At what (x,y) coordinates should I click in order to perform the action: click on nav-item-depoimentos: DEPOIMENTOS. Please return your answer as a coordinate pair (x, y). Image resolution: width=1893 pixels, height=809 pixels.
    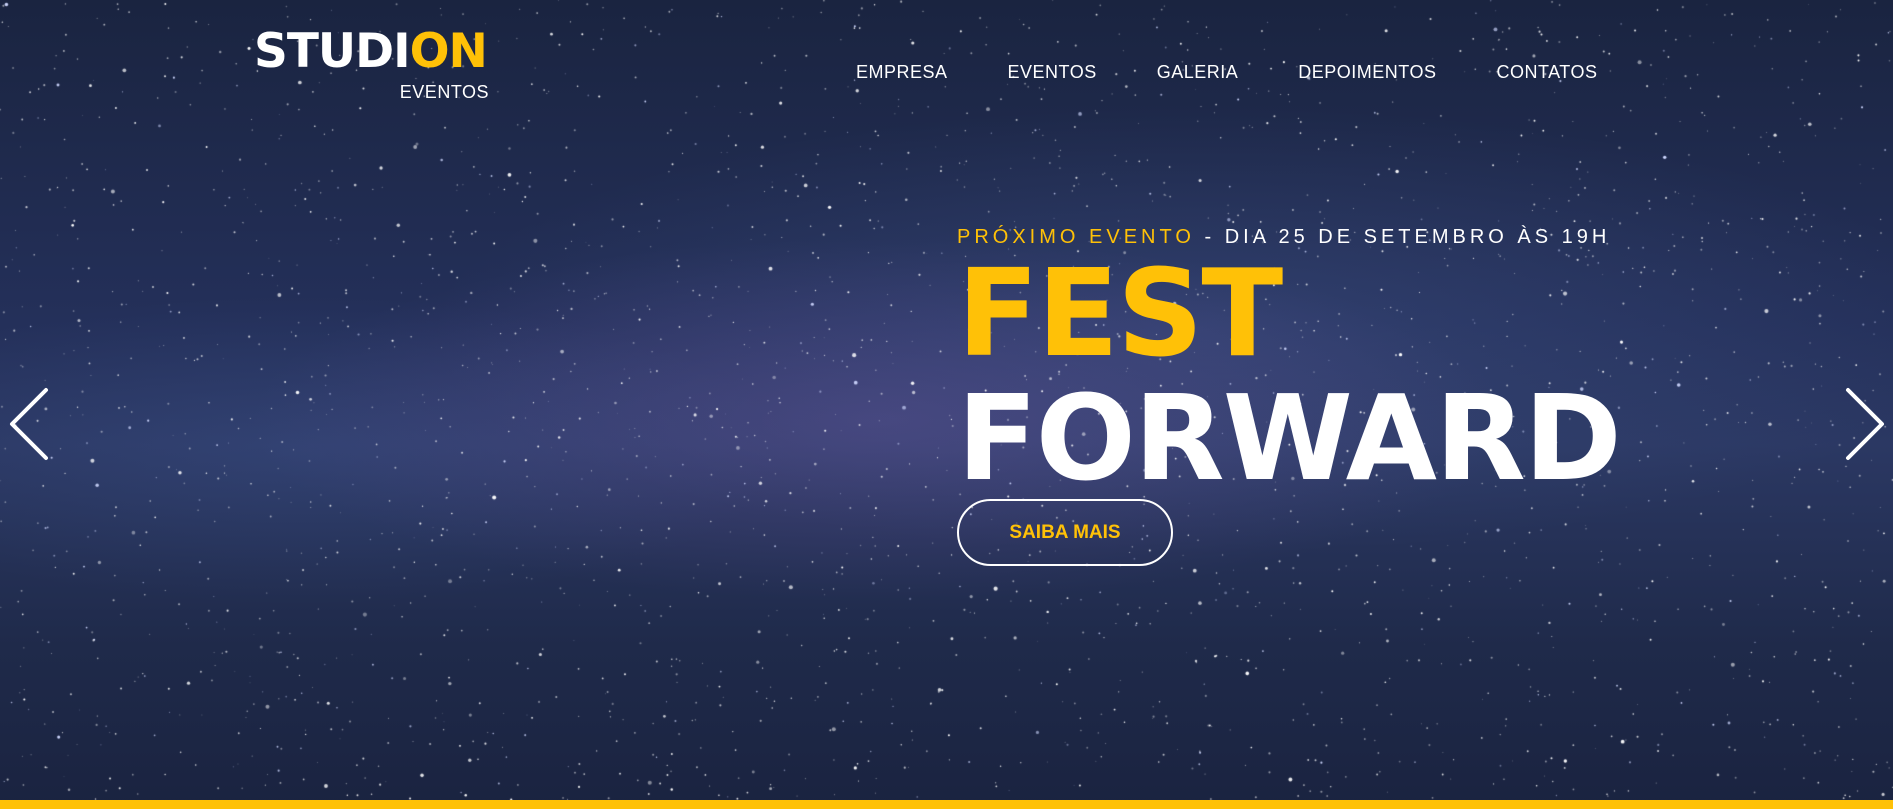
    Looking at the image, I should click on (1367, 72).